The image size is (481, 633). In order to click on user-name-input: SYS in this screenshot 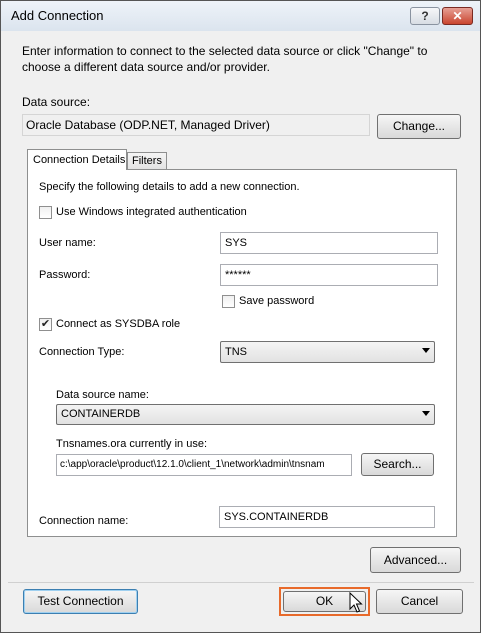, I will do `click(329, 243)`.